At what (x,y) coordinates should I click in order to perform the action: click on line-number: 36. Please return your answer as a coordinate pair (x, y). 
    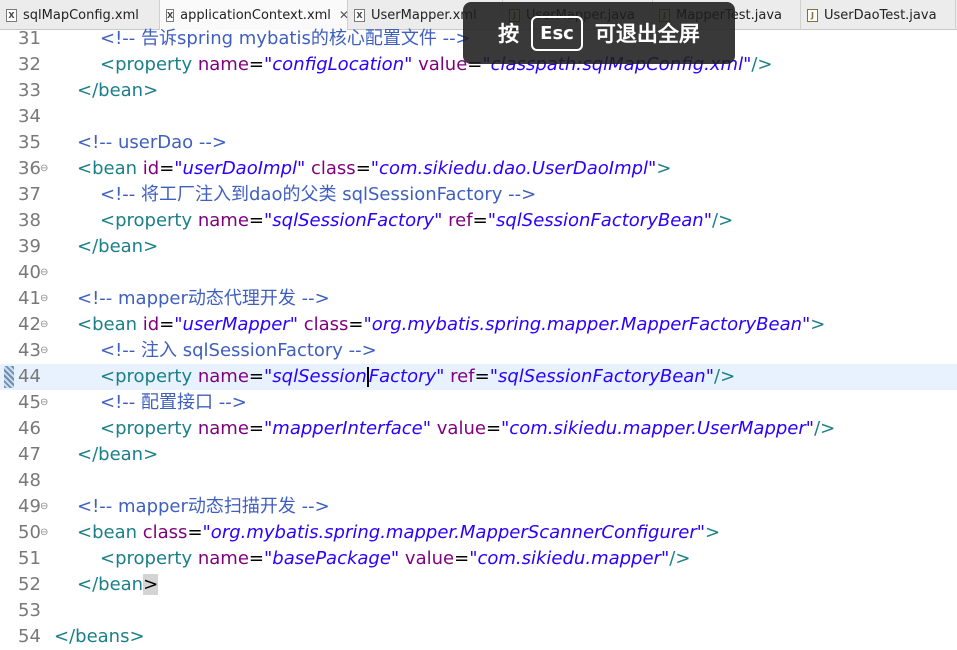
    Looking at the image, I should click on (29, 168).